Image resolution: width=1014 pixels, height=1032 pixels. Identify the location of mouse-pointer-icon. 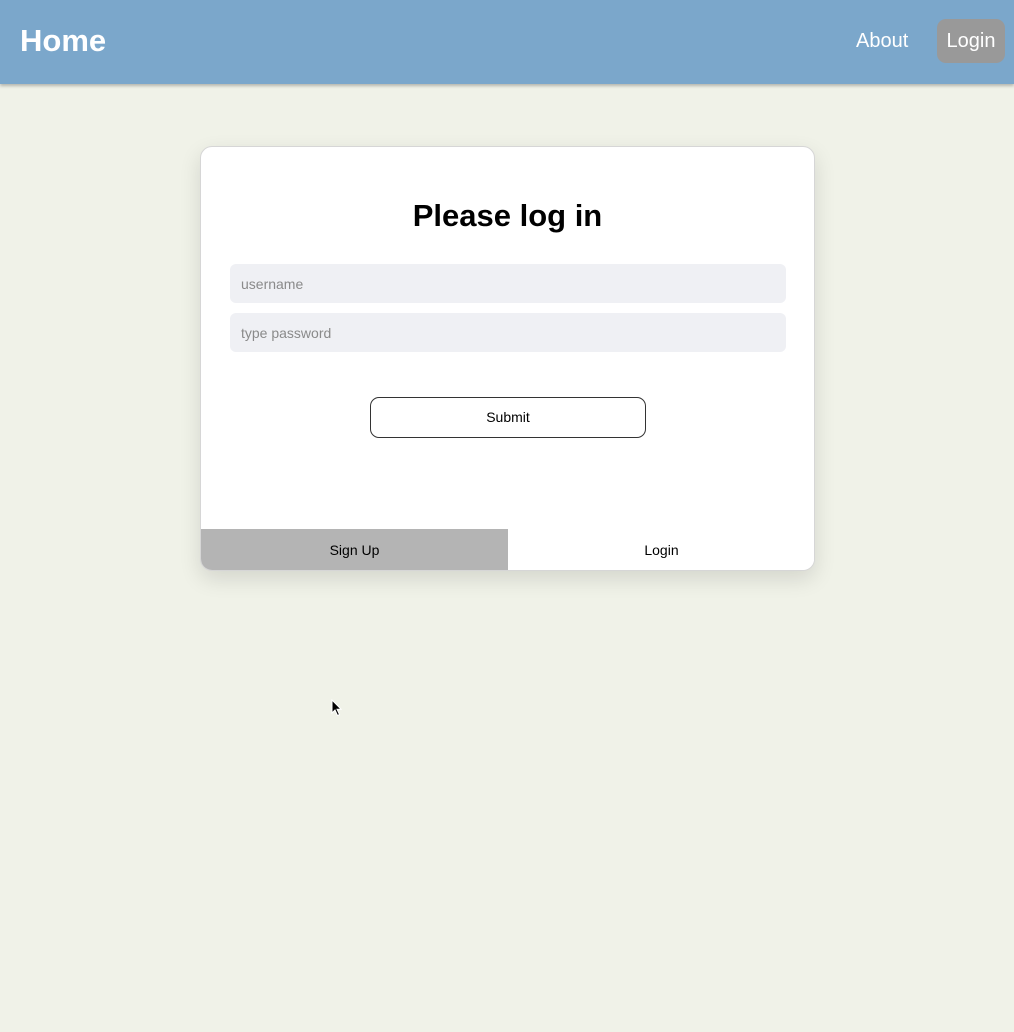
(336, 708).